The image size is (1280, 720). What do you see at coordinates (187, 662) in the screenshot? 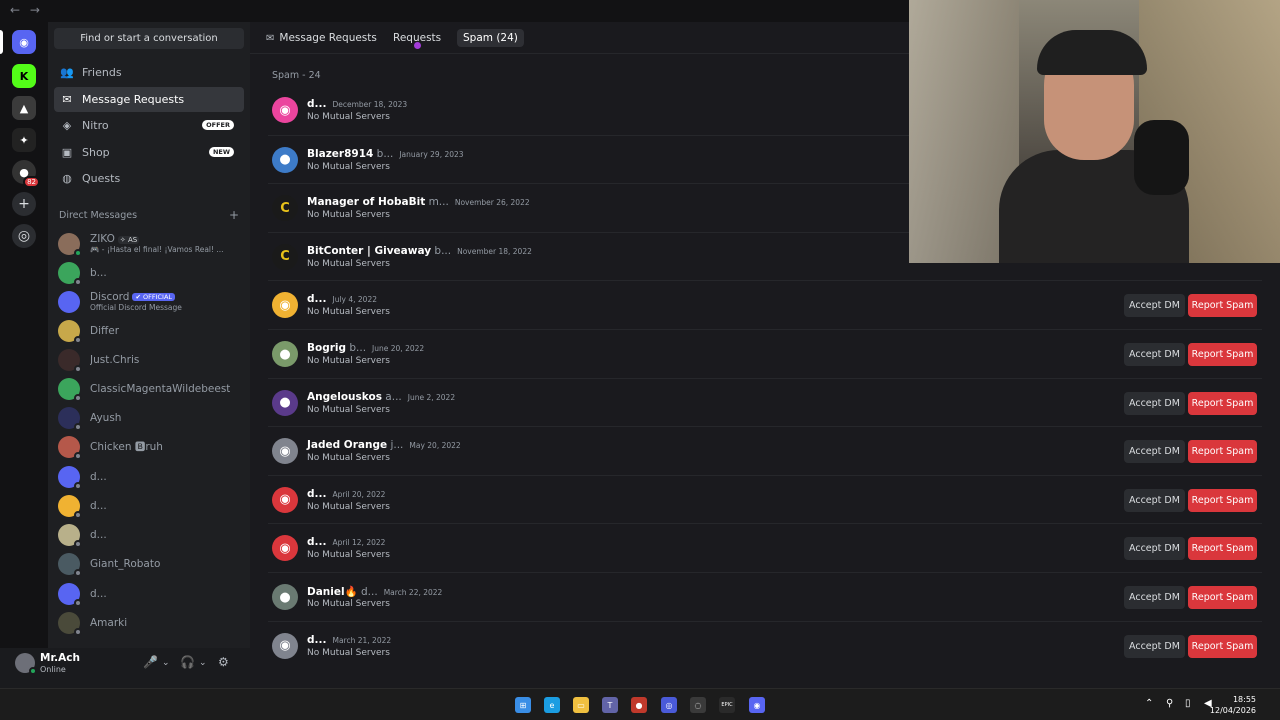
I see `headset-icon: 🎧` at bounding box center [187, 662].